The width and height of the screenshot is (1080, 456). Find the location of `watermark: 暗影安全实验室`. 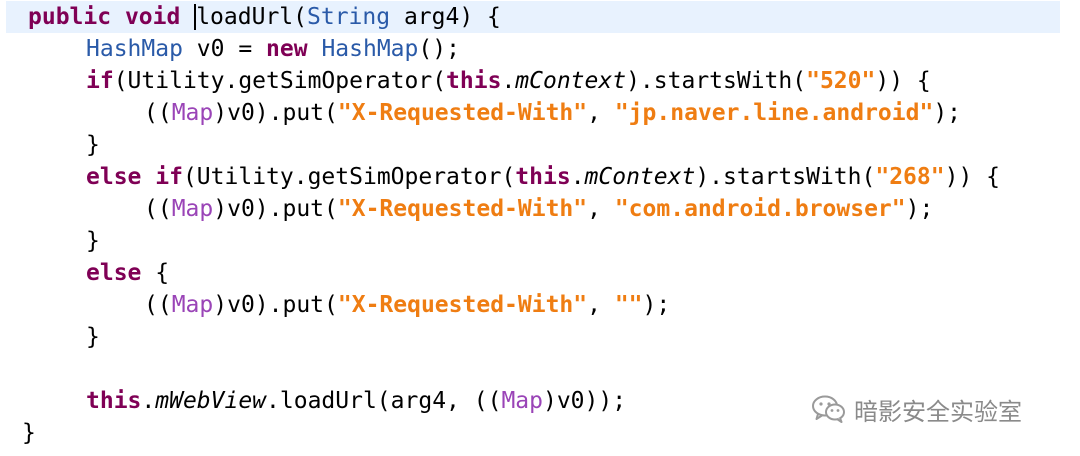

watermark: 暗影安全实验室 is located at coordinates (917, 409).